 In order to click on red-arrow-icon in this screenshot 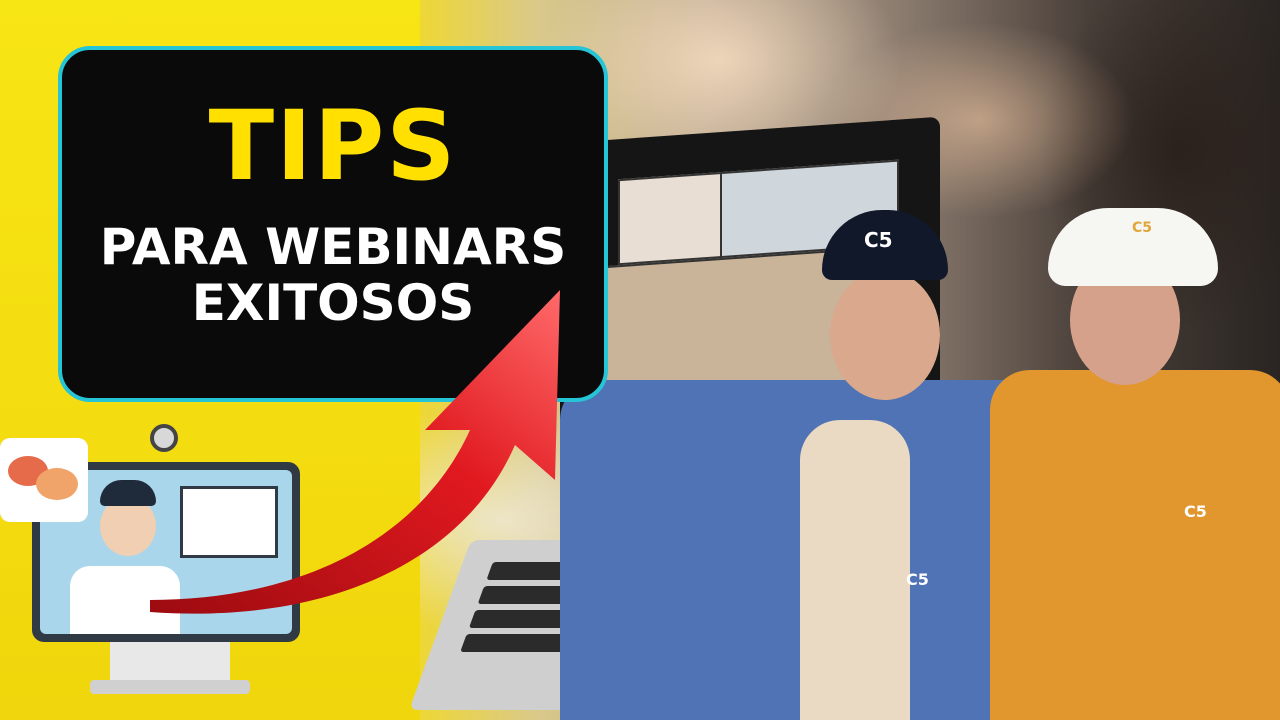, I will do `click(355, 452)`.